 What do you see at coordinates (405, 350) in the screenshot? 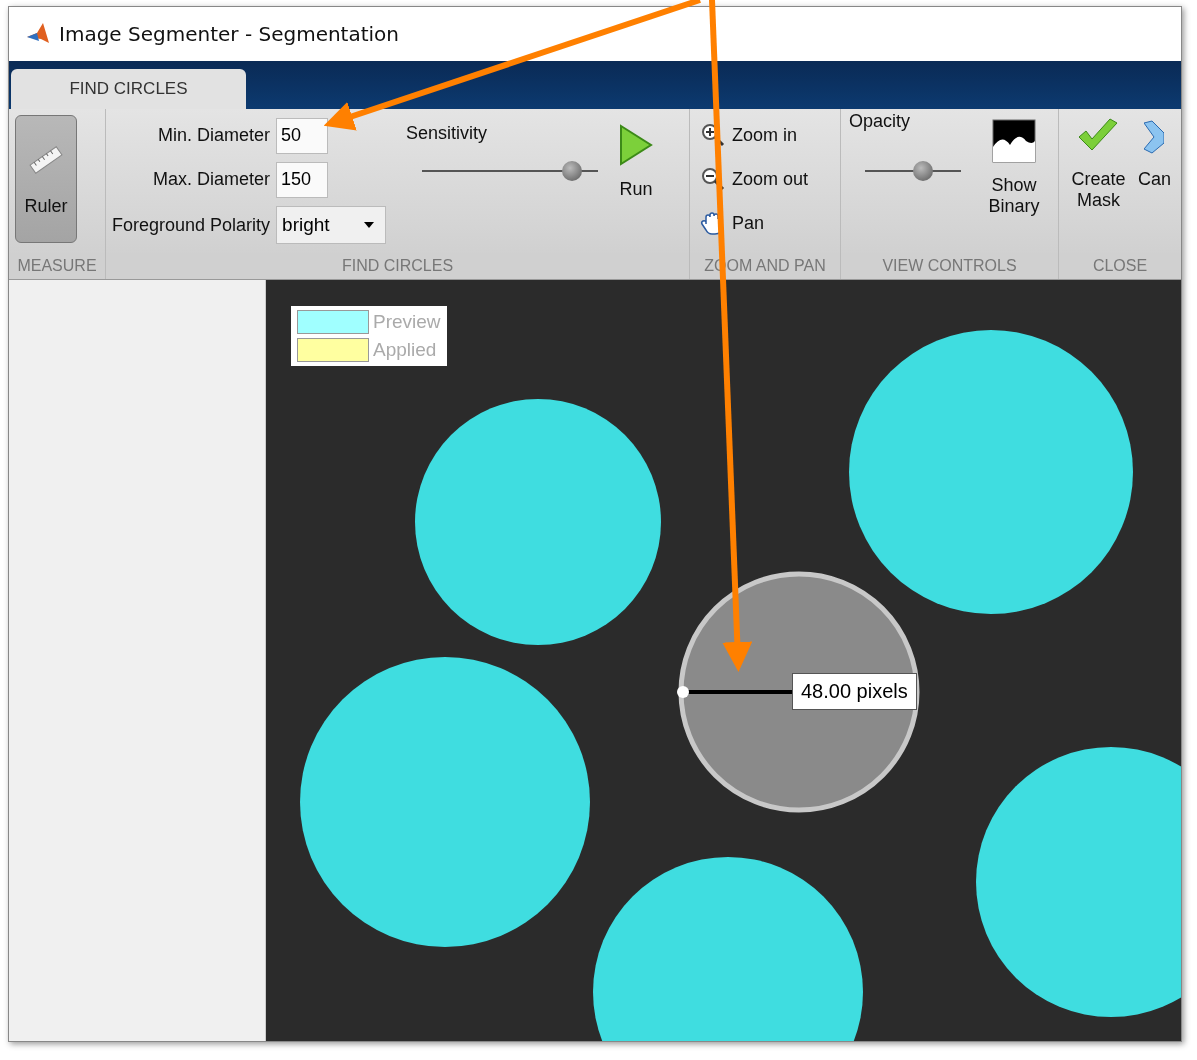
I see `legend-label: Applied` at bounding box center [405, 350].